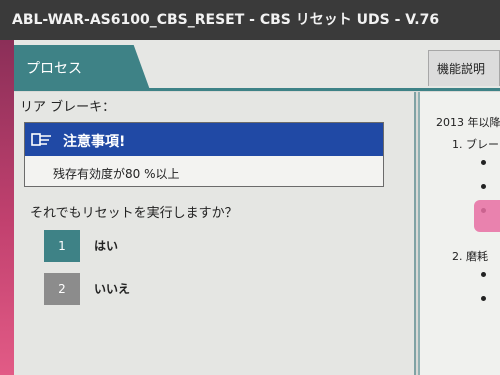 The height and width of the screenshot is (375, 500). I want to click on section-title: リア ブレーキ：, so click(68, 107).